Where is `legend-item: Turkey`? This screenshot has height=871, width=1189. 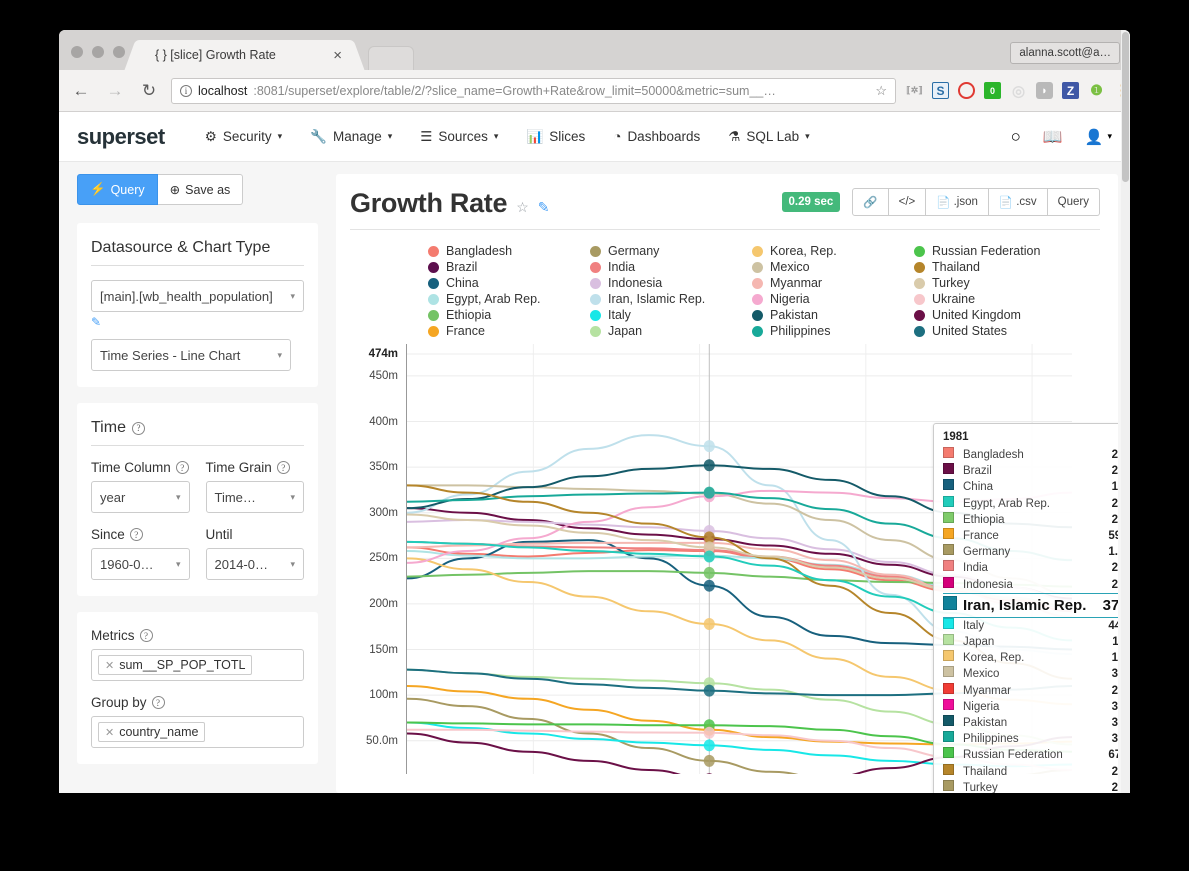 legend-item: Turkey is located at coordinates (990, 283).